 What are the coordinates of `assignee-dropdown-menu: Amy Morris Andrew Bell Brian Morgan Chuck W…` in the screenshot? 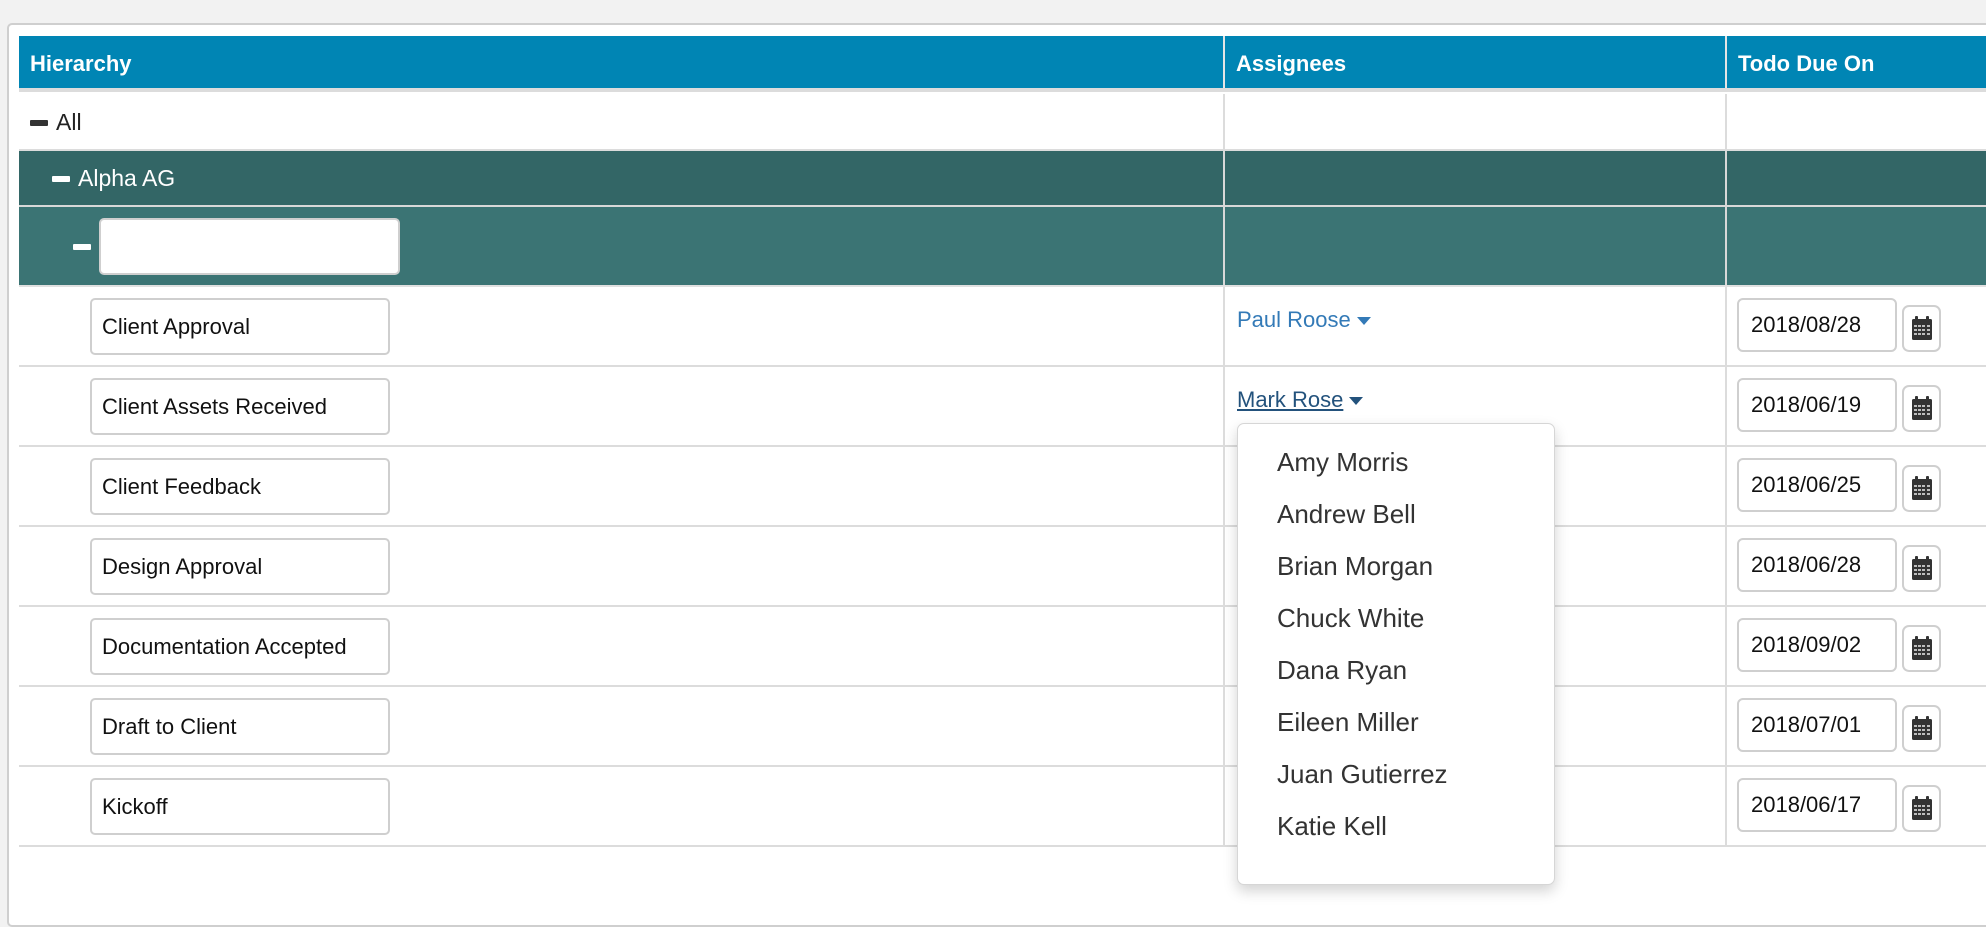 It's located at (1396, 654).